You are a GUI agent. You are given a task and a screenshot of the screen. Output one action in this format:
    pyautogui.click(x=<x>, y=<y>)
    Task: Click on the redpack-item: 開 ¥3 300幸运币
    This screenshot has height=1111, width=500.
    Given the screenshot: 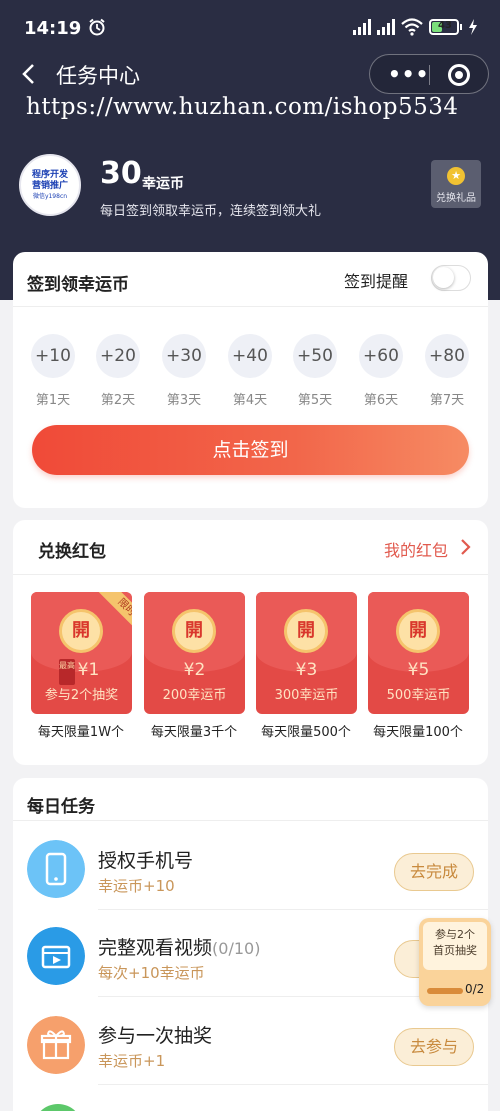 What is the action you would take?
    pyautogui.click(x=306, y=653)
    